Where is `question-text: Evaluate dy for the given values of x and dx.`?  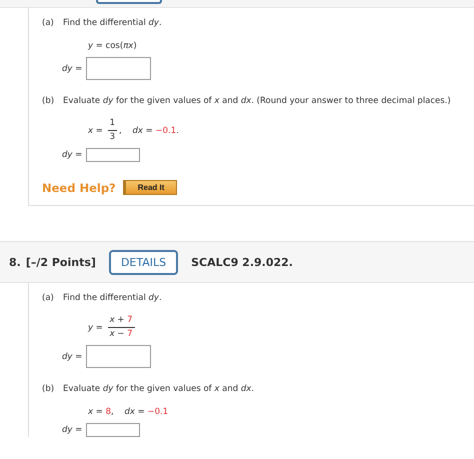
question-text: Evaluate dy for the given values of x and dx. is located at coordinates (158, 389).